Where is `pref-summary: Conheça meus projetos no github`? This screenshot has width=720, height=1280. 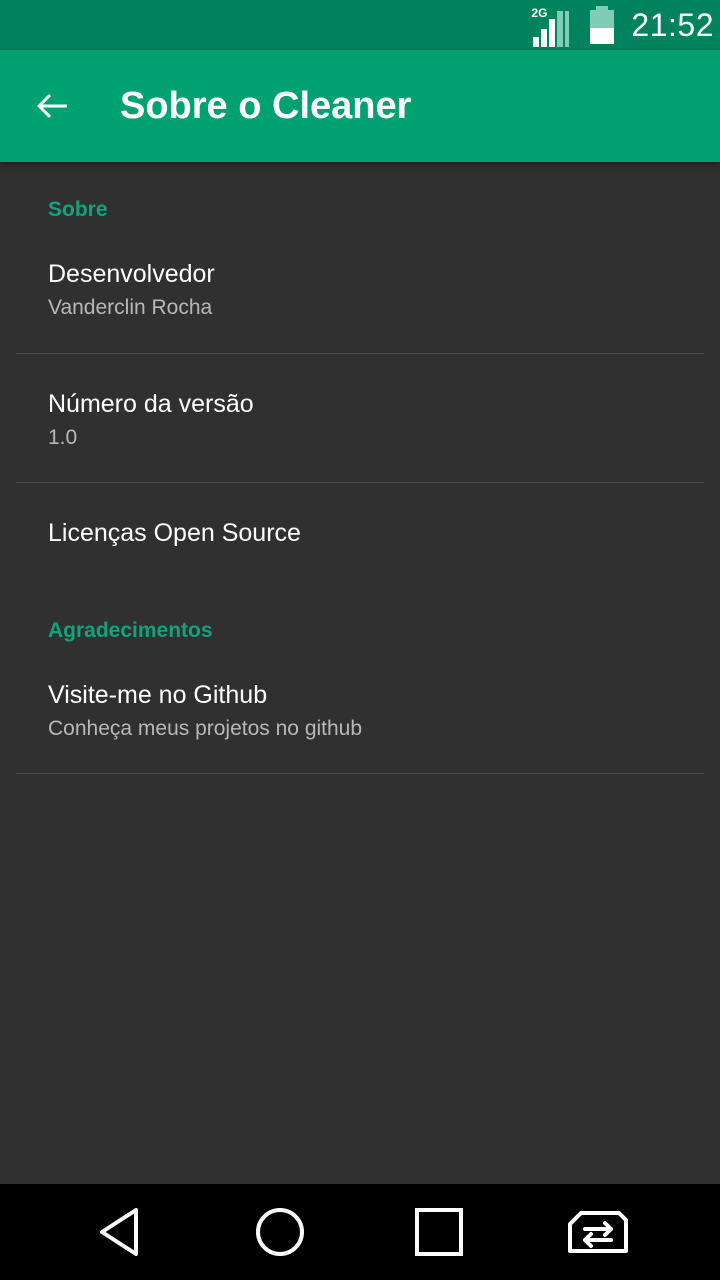 pref-summary: Conheça meus projetos no github is located at coordinates (205, 728).